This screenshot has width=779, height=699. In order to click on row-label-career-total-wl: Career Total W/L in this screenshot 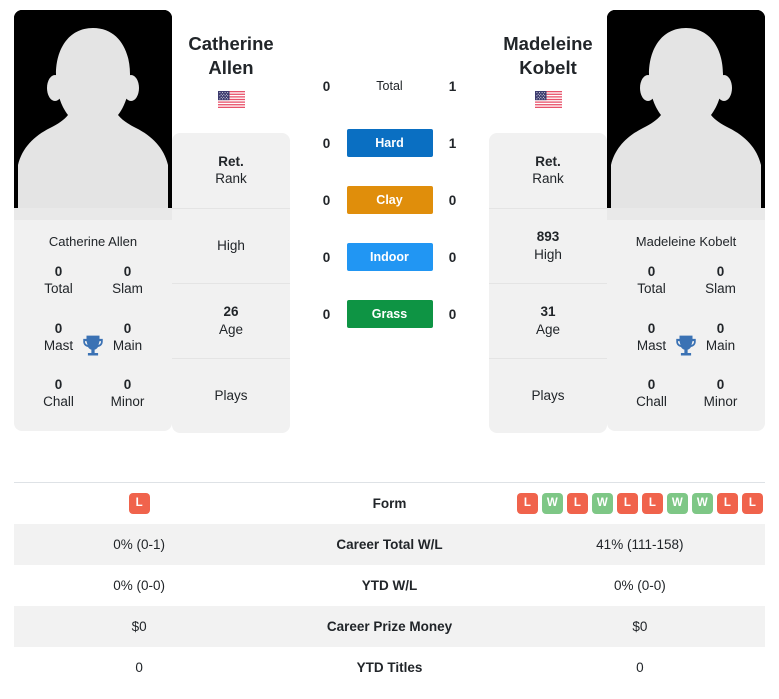, I will do `click(389, 544)`.